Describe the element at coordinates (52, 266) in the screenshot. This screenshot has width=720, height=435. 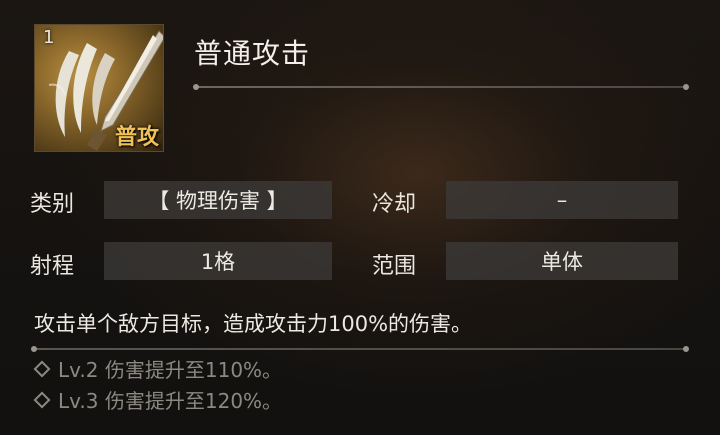
I see `range-label: 射程` at that location.